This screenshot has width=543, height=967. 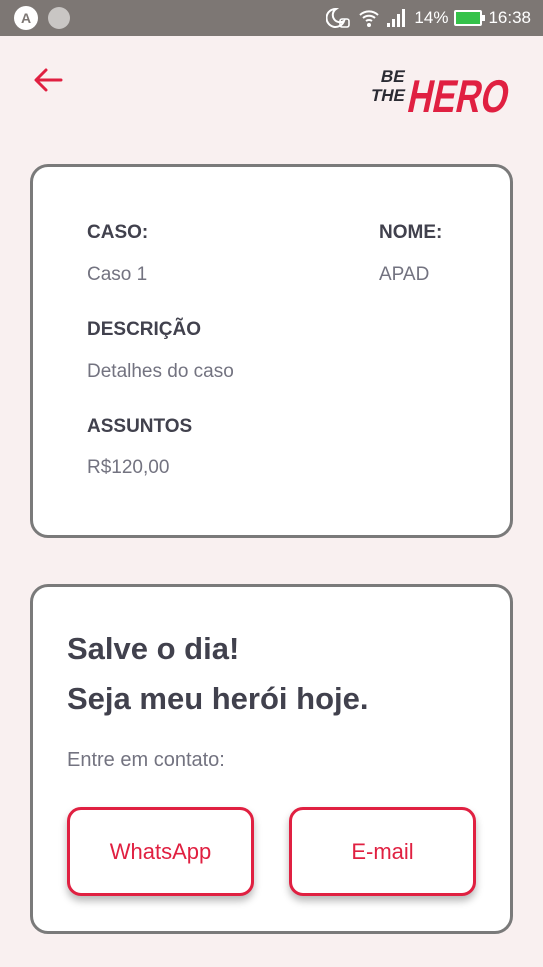 I want to click on notification-dot-icon, so click(x=59, y=18).